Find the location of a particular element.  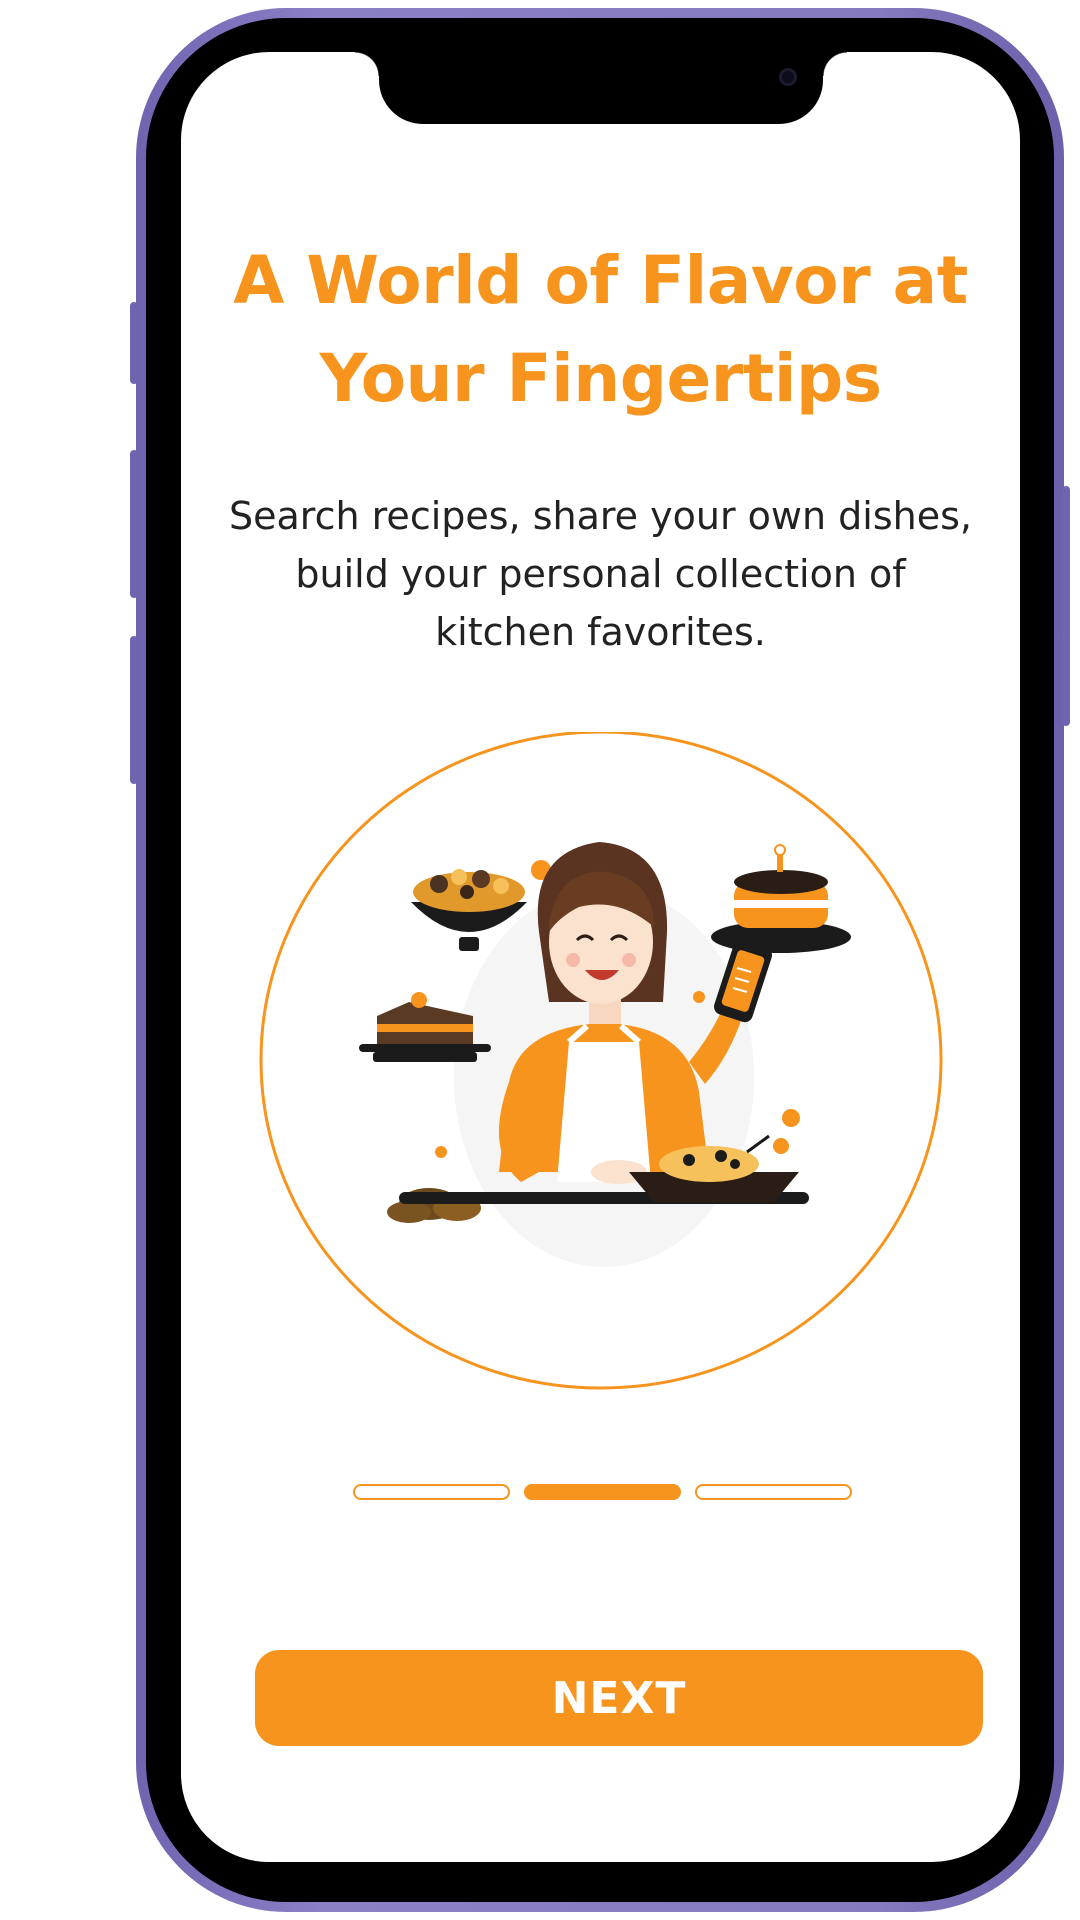

cake-icon is located at coordinates (781, 898).